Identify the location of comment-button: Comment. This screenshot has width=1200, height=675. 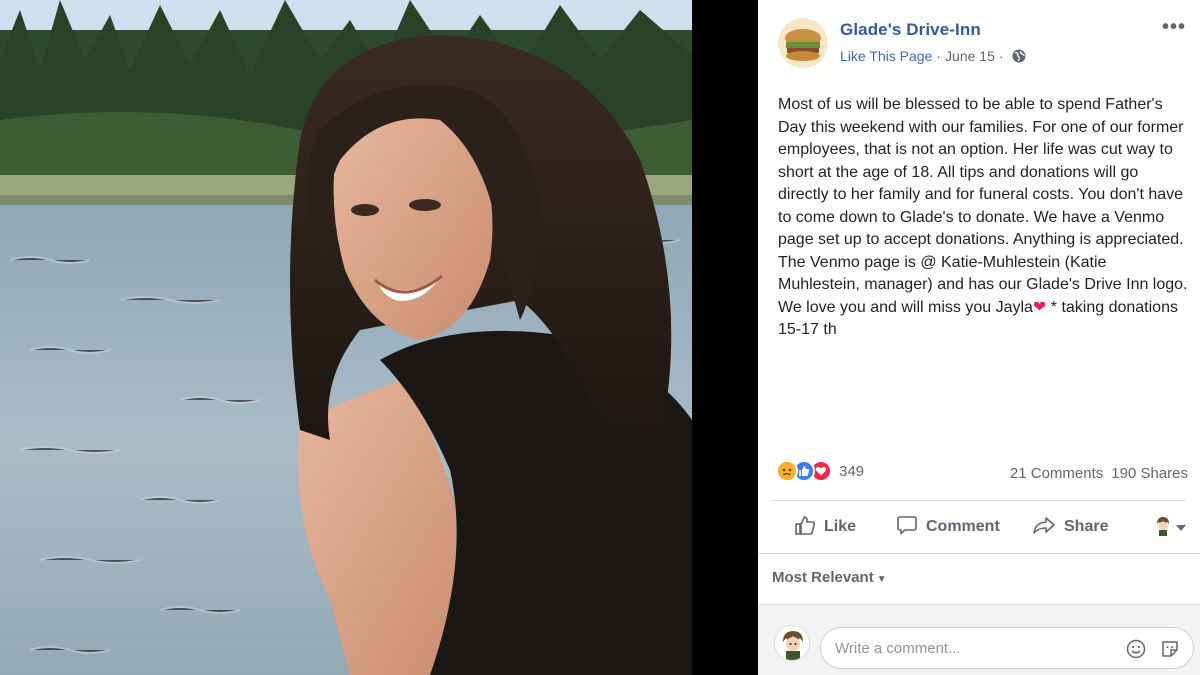
(948, 527).